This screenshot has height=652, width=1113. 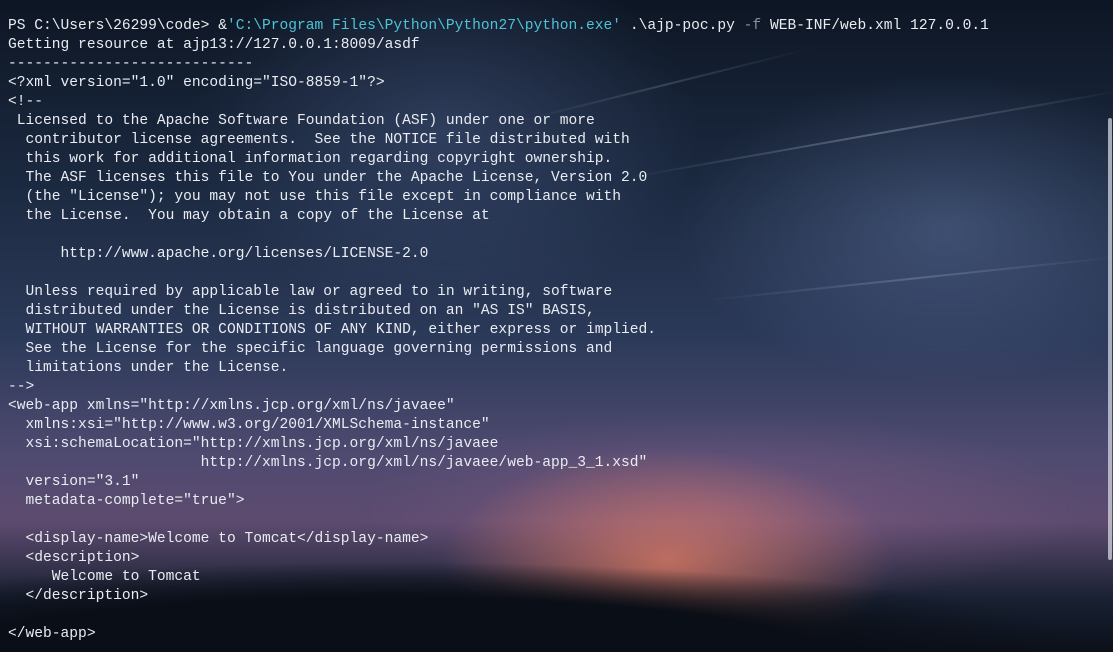 What do you see at coordinates (875, 26) in the screenshot?
I see `command-args: WEB-INF/web.xml 127.0.0.1` at bounding box center [875, 26].